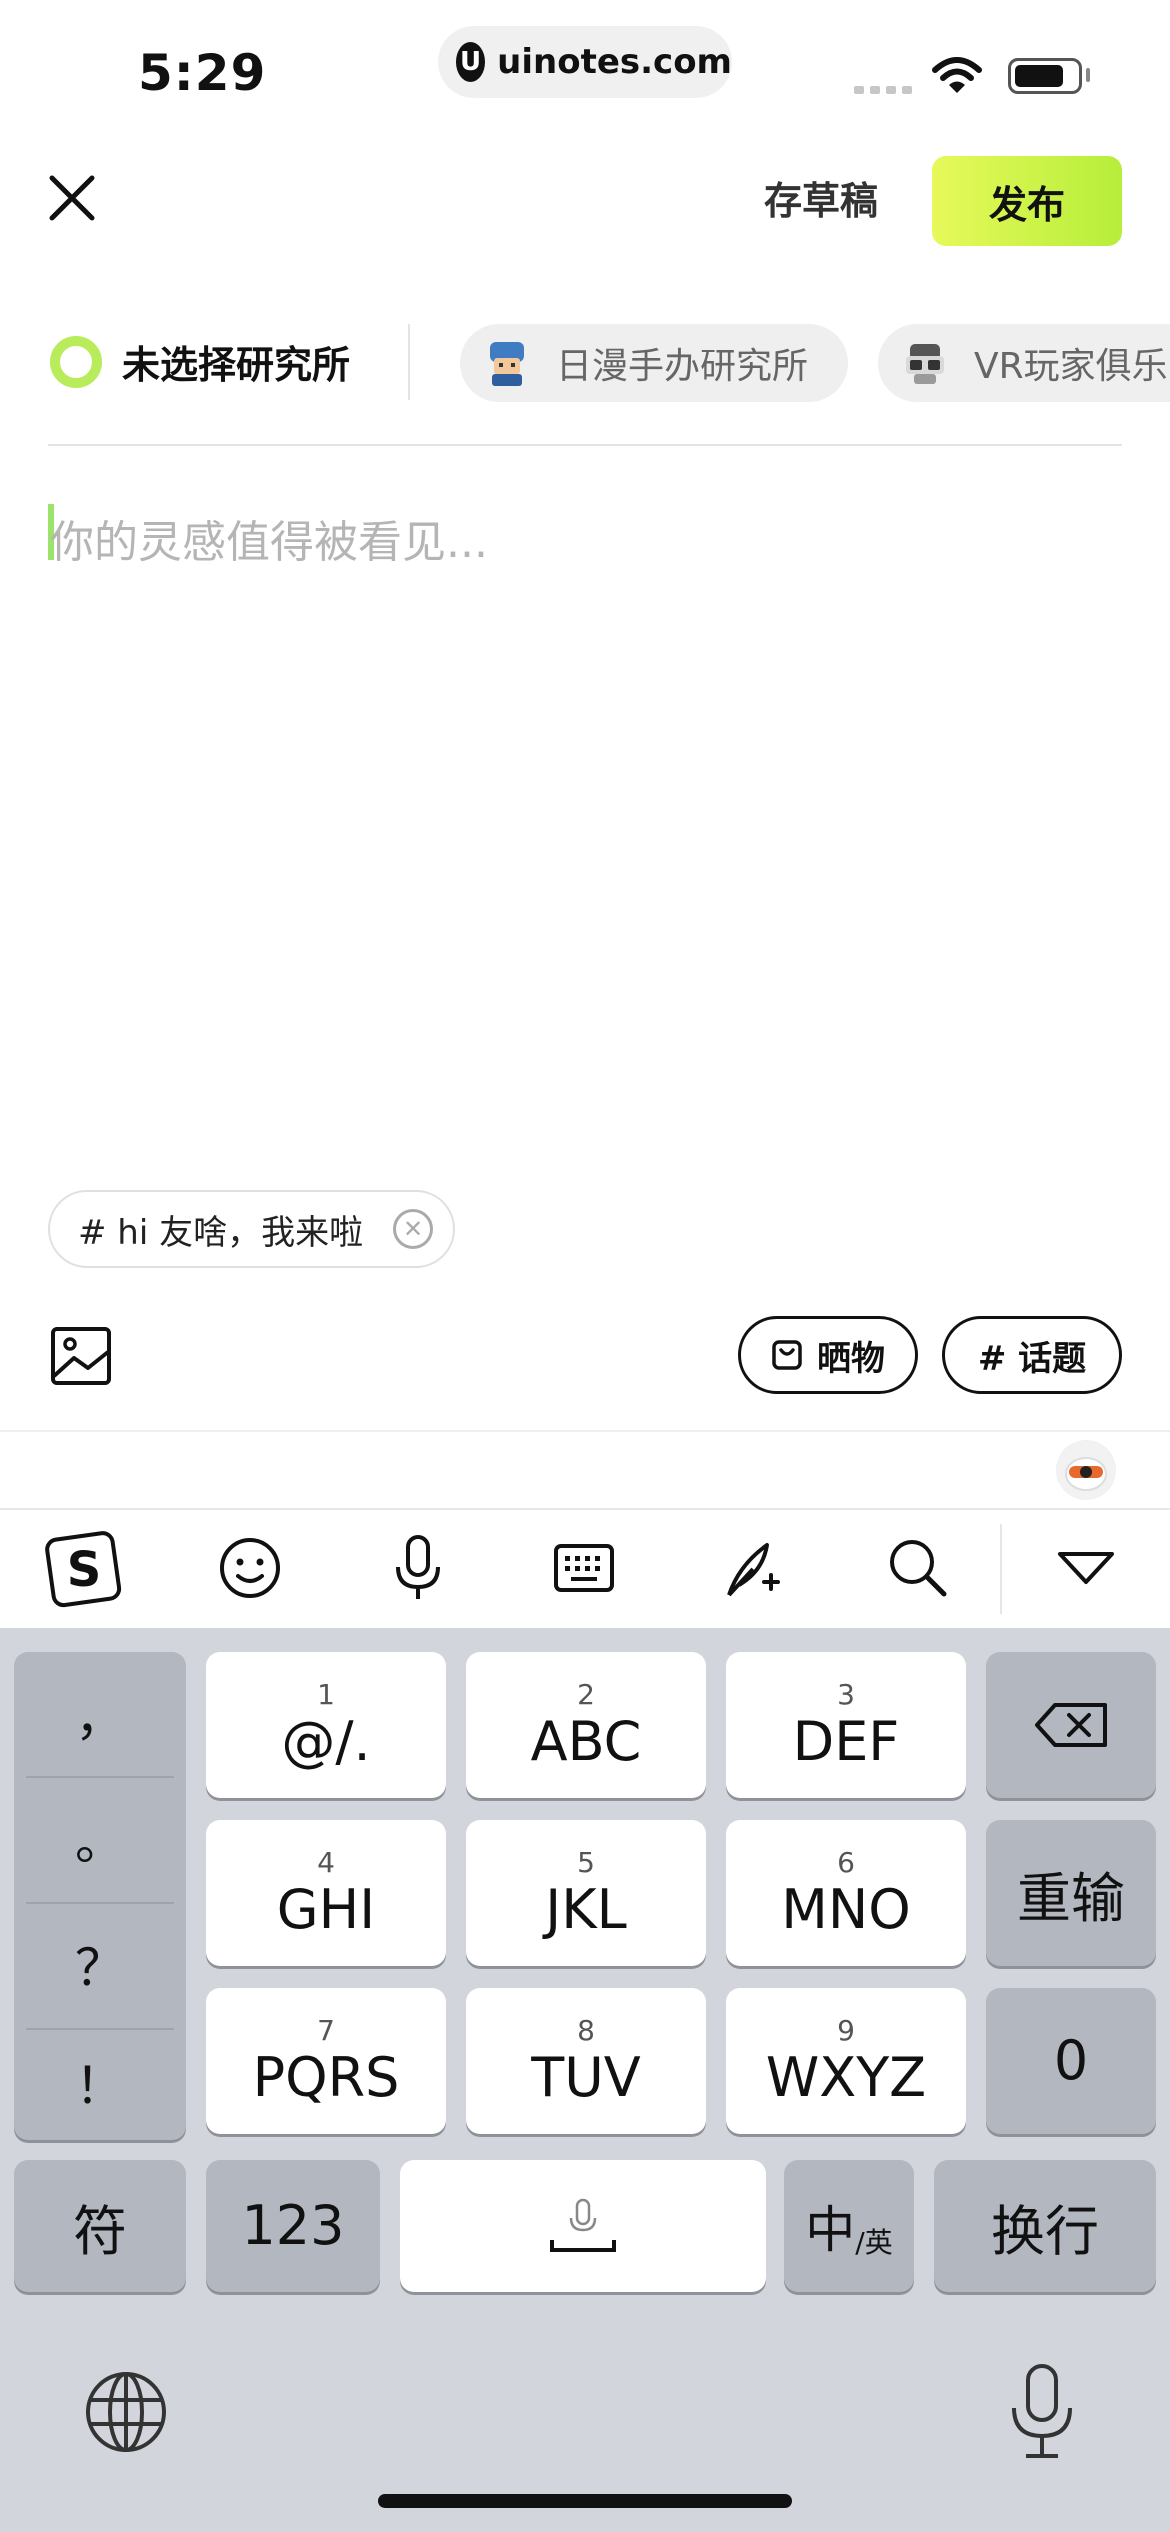 Image resolution: width=1170 pixels, height=2532 pixels. Describe the element at coordinates (418, 1568) in the screenshot. I see `microphone-icon` at that location.